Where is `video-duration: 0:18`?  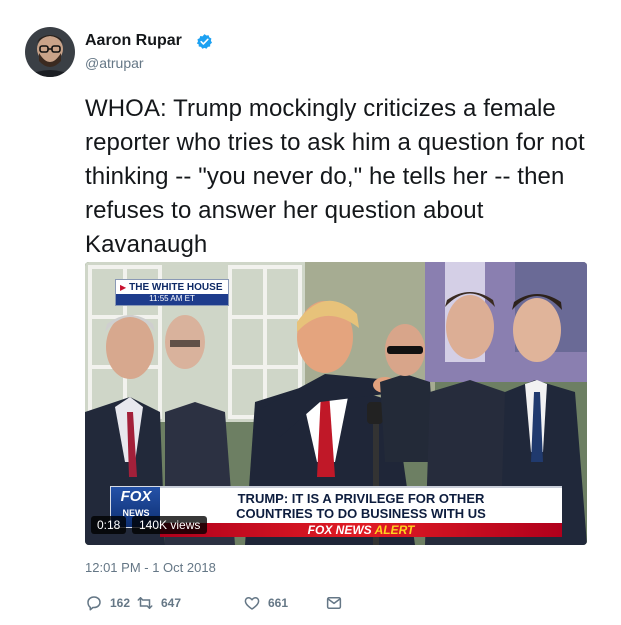 video-duration: 0:18 is located at coordinates (109, 525).